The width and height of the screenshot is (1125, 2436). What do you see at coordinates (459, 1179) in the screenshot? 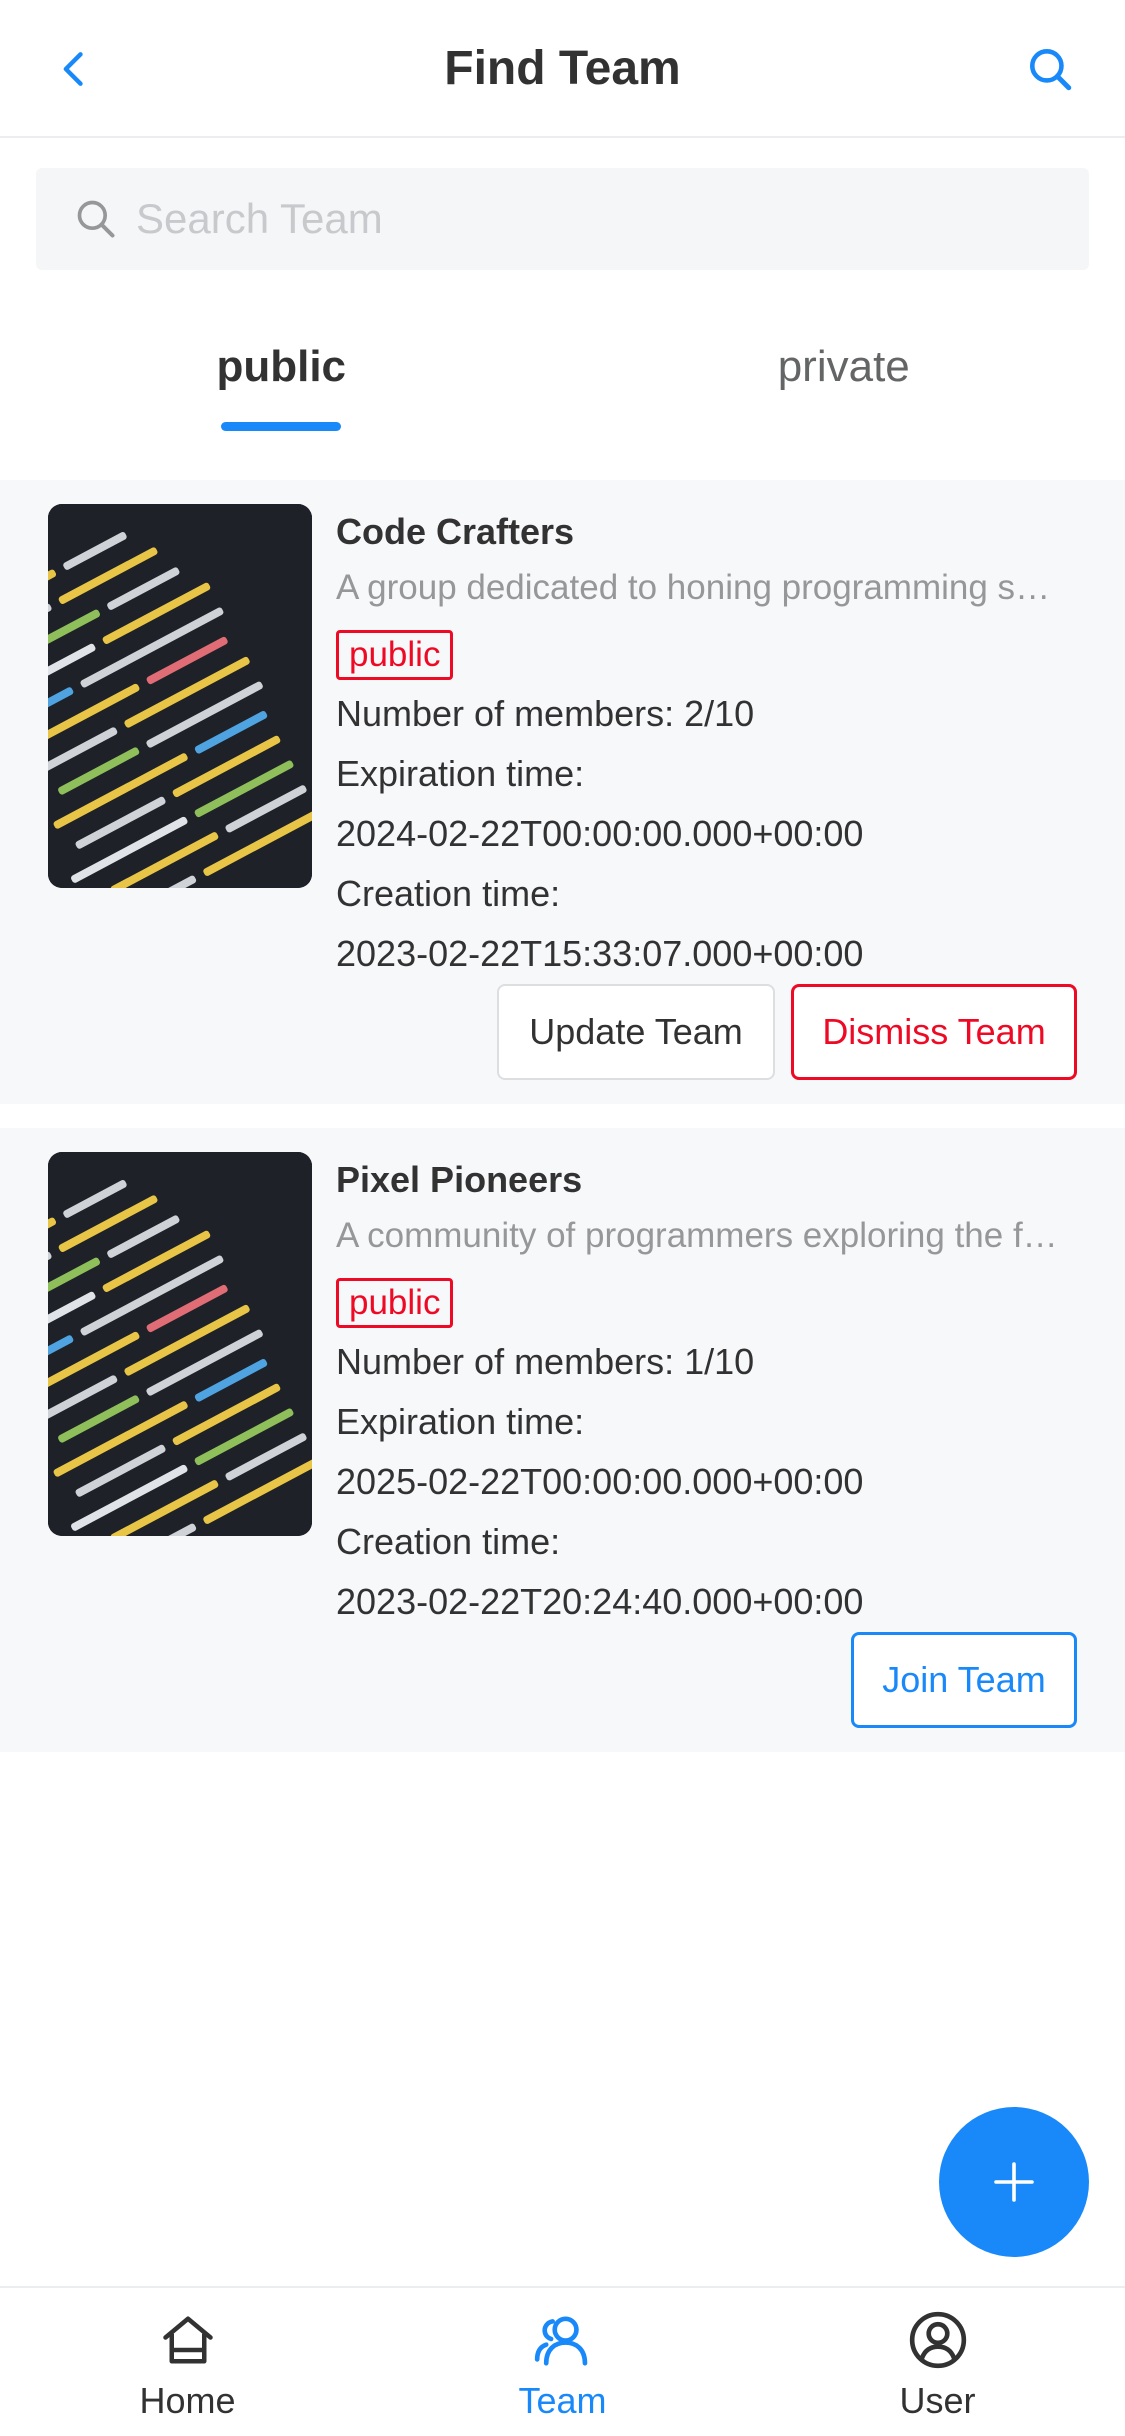
I see `team-name: Pixel Pioneers` at bounding box center [459, 1179].